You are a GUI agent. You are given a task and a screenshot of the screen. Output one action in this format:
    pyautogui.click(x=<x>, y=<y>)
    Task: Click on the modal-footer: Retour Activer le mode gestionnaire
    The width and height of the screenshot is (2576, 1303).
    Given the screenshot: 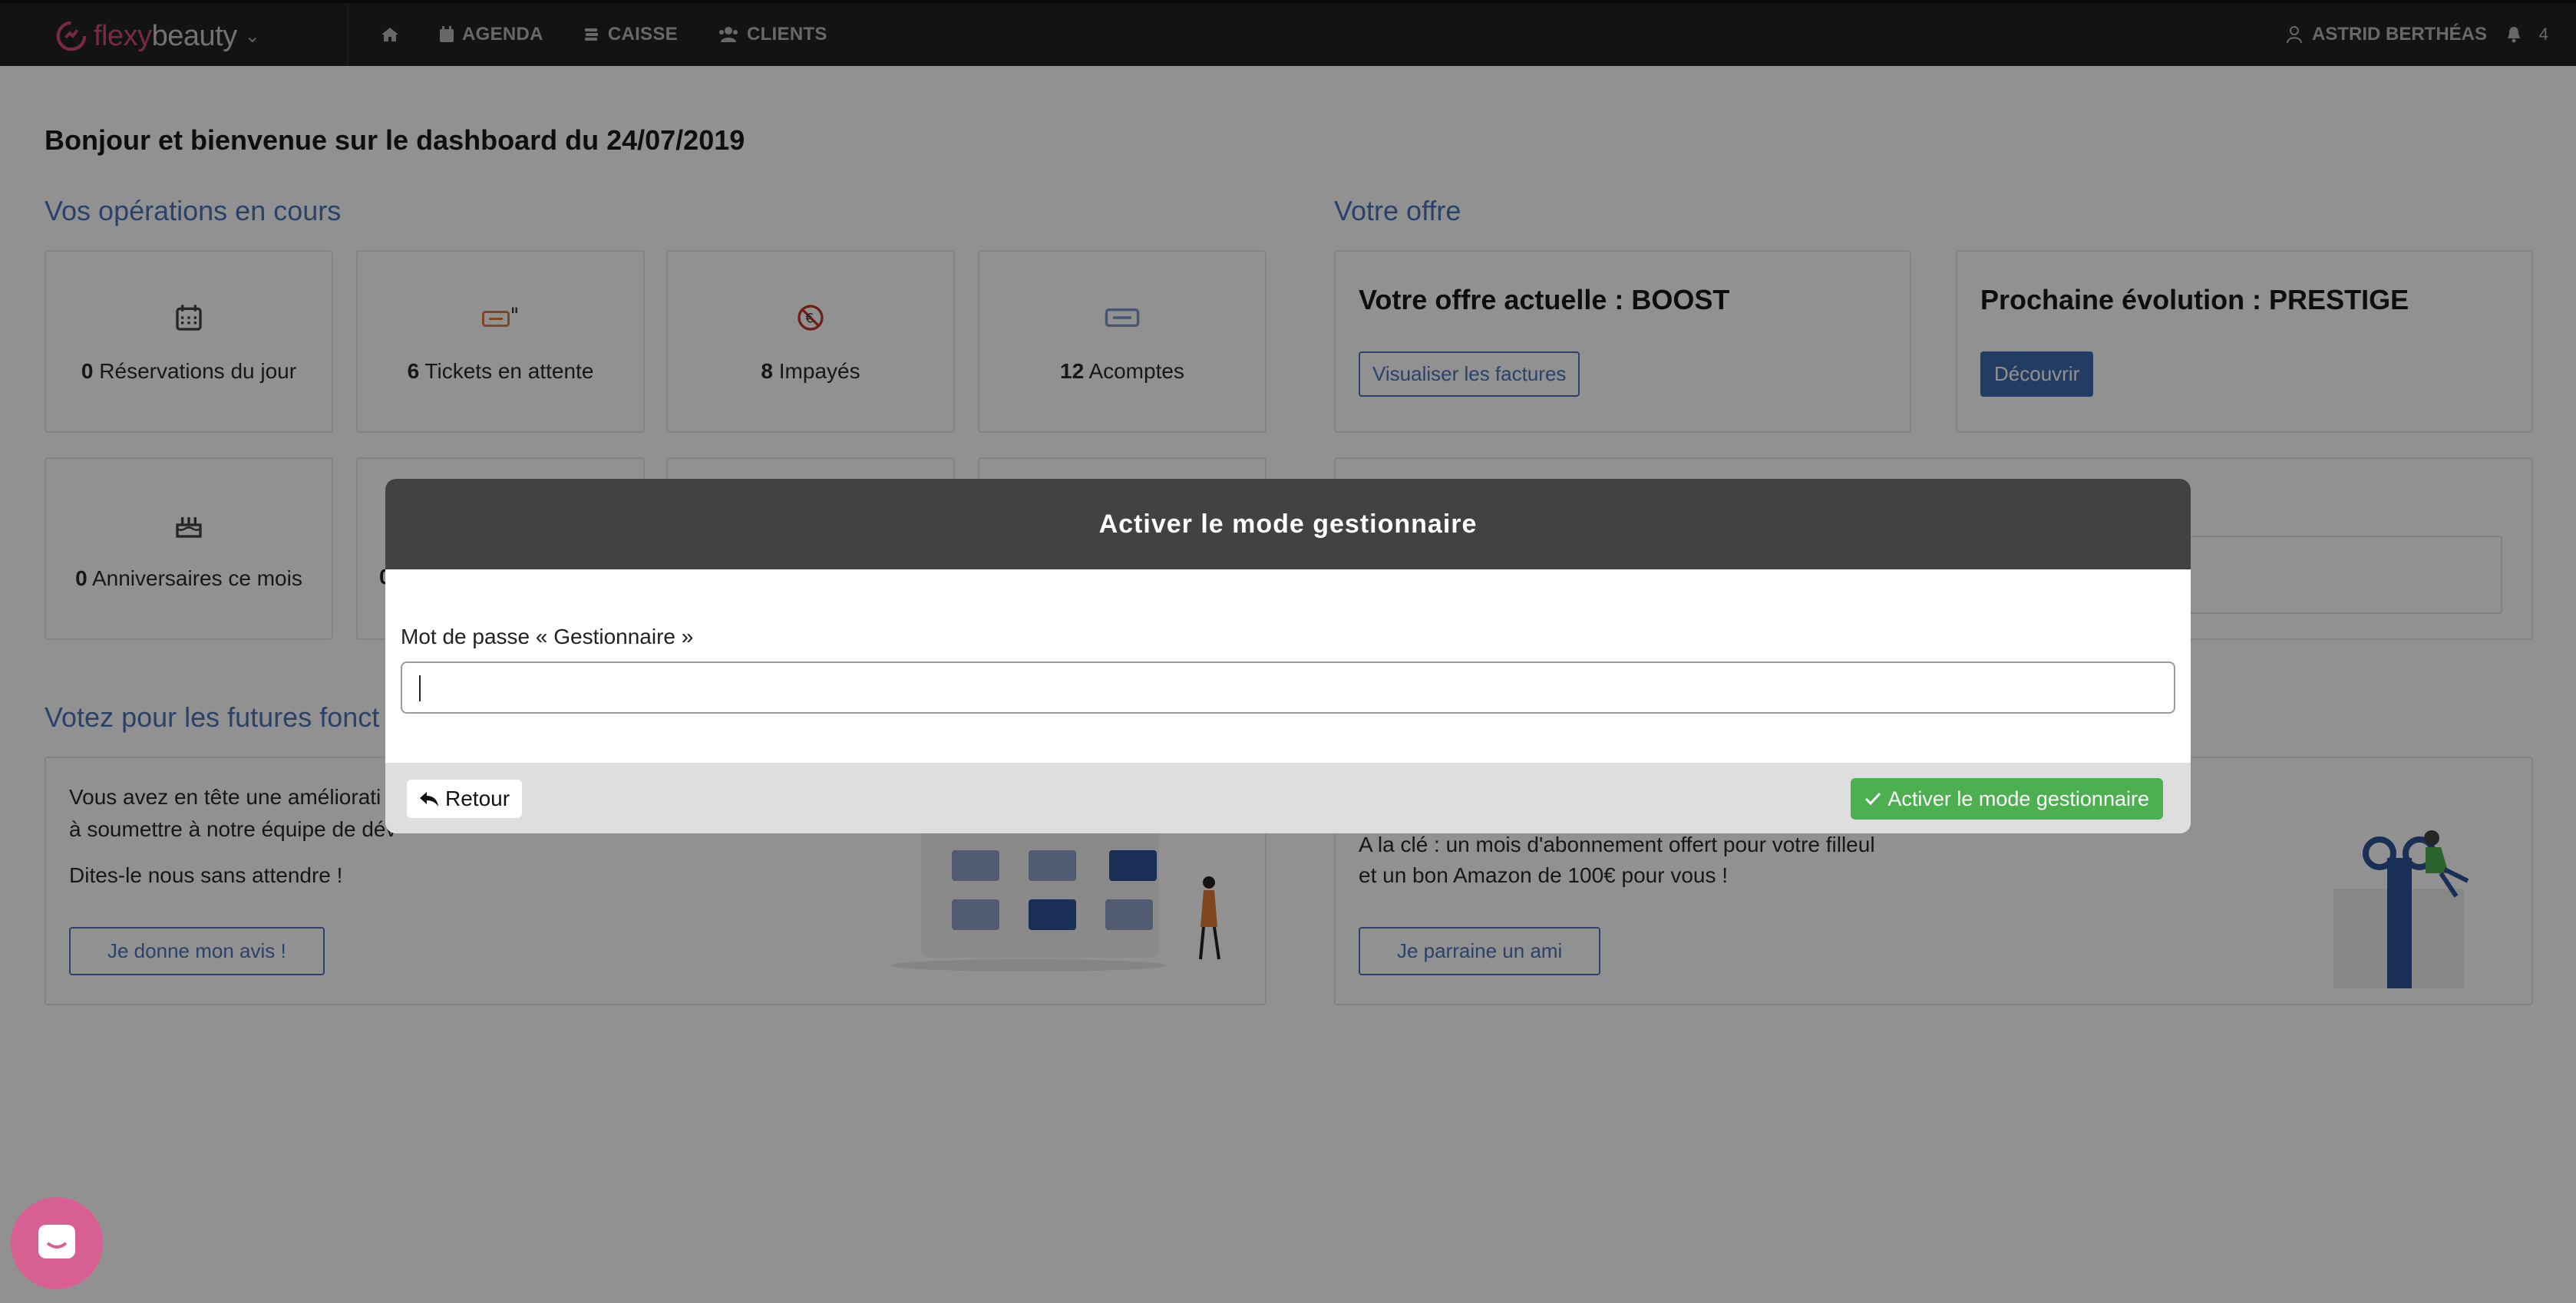 What is the action you would take?
    pyautogui.click(x=1288, y=798)
    